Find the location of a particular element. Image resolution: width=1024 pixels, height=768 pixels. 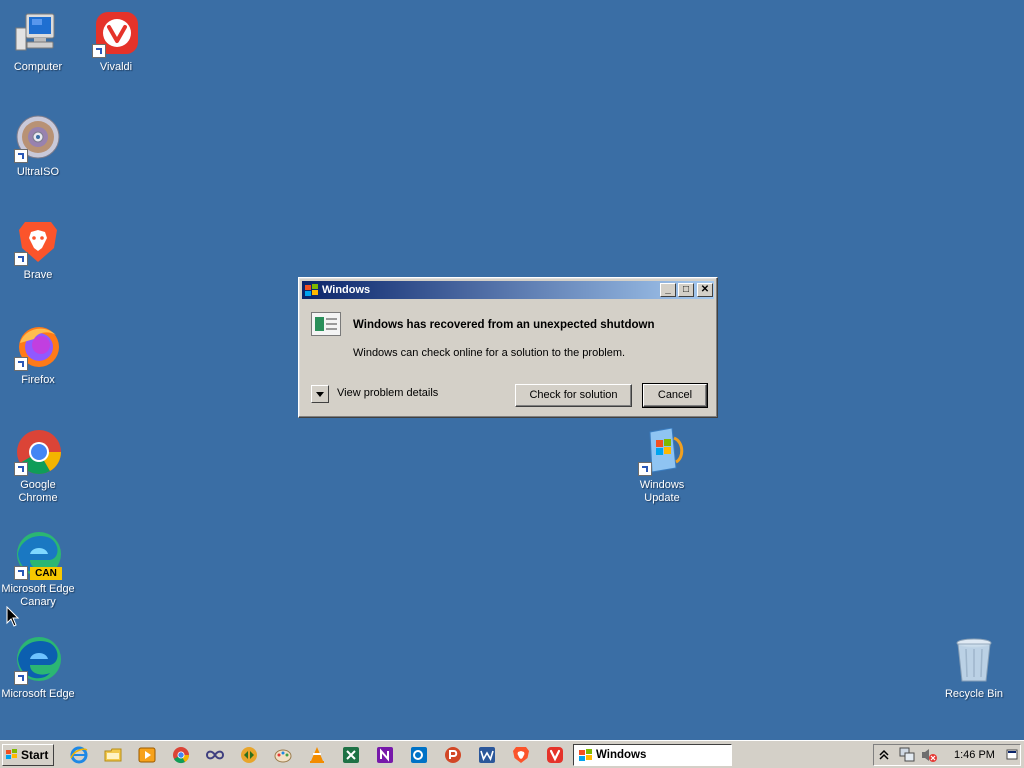

start-label: Start is located at coordinates (35, 755).